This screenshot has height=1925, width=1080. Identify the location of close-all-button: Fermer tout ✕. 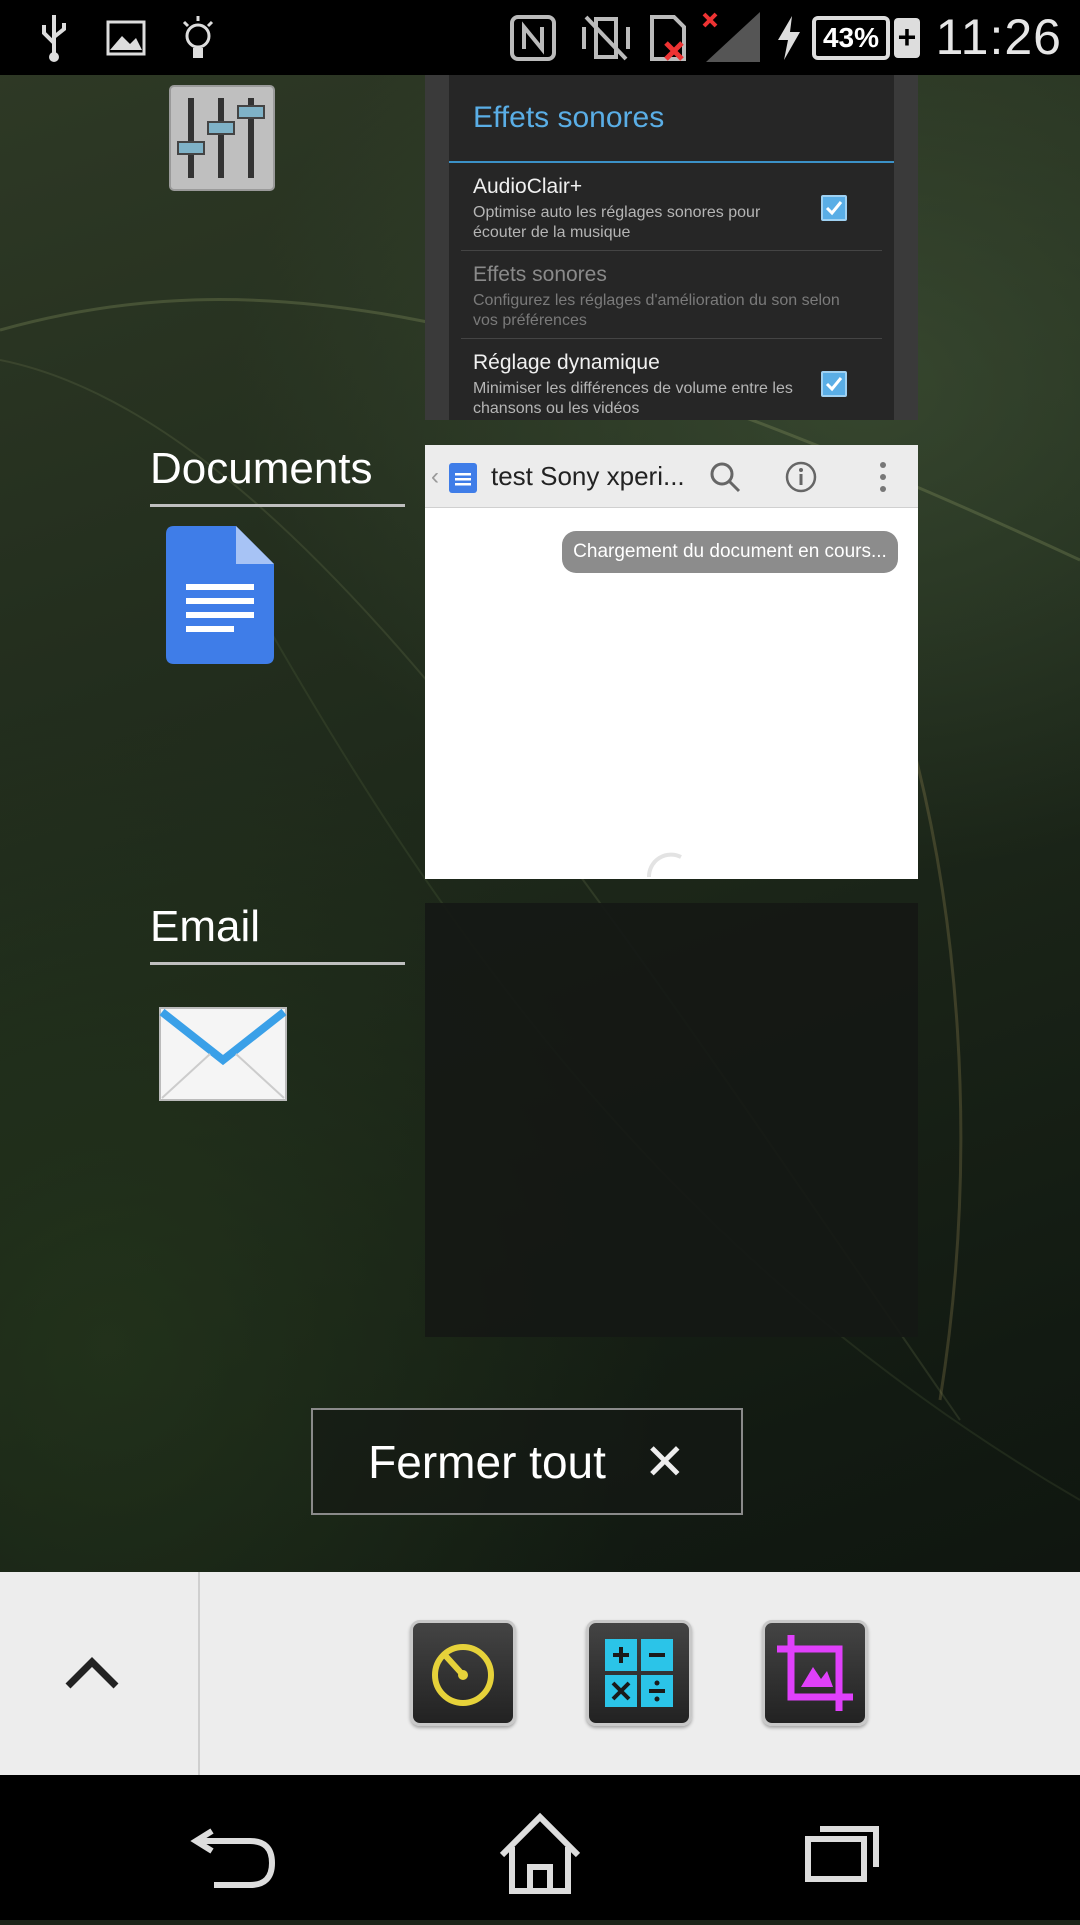
(527, 1461).